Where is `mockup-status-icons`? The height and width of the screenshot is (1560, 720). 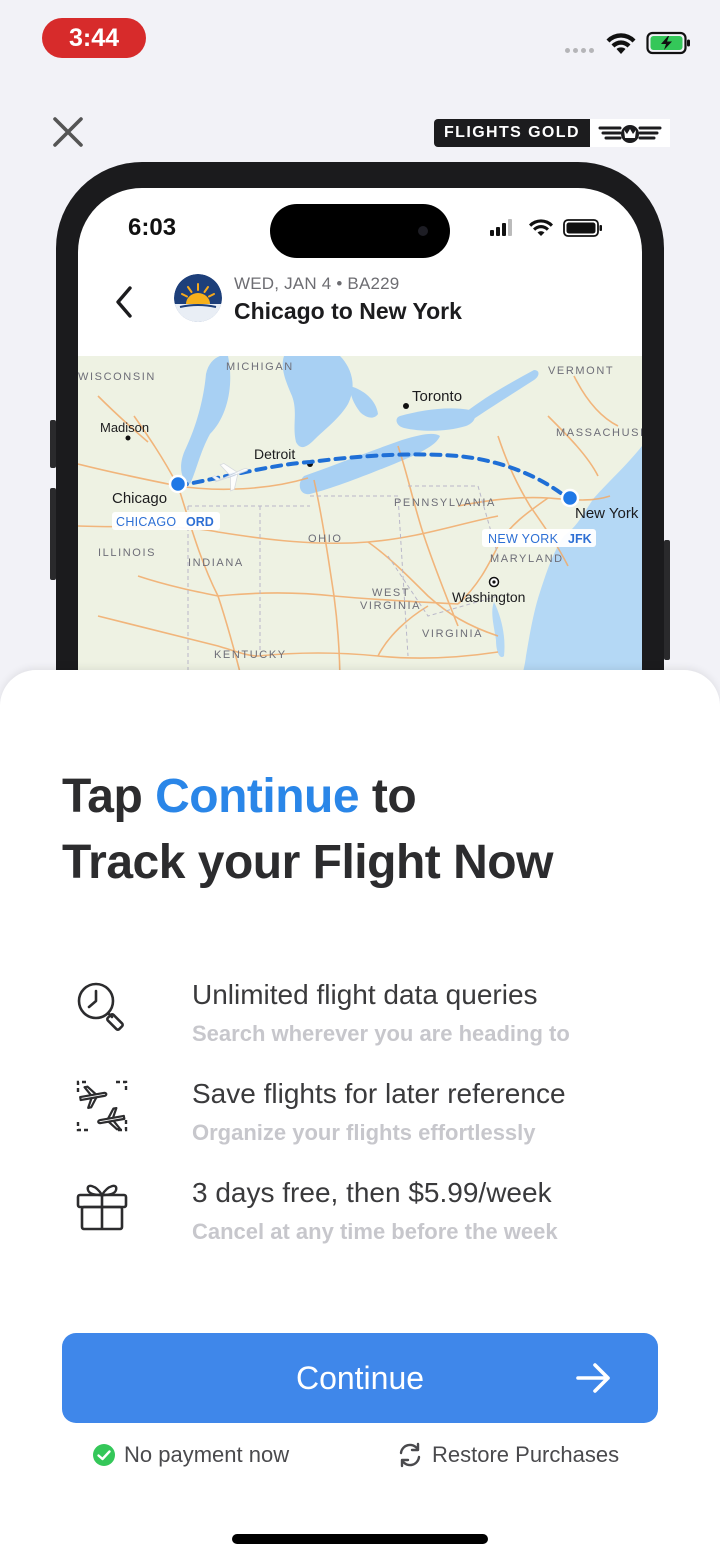
mockup-status-icons is located at coordinates (546, 228).